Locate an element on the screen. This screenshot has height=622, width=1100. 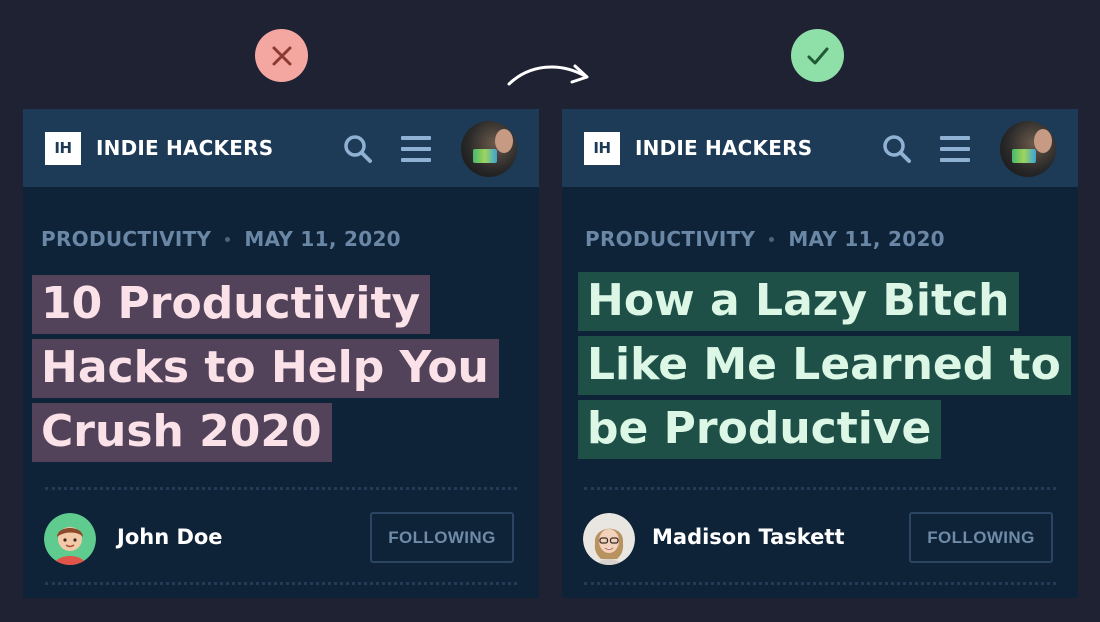
x-icon is located at coordinates (281, 55).